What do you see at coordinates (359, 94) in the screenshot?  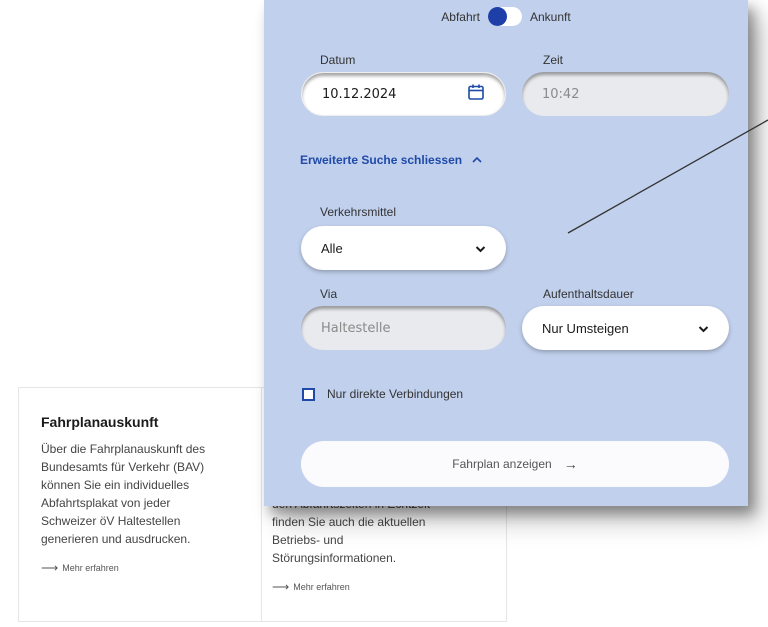 I see `date-value: 10.12.2024` at bounding box center [359, 94].